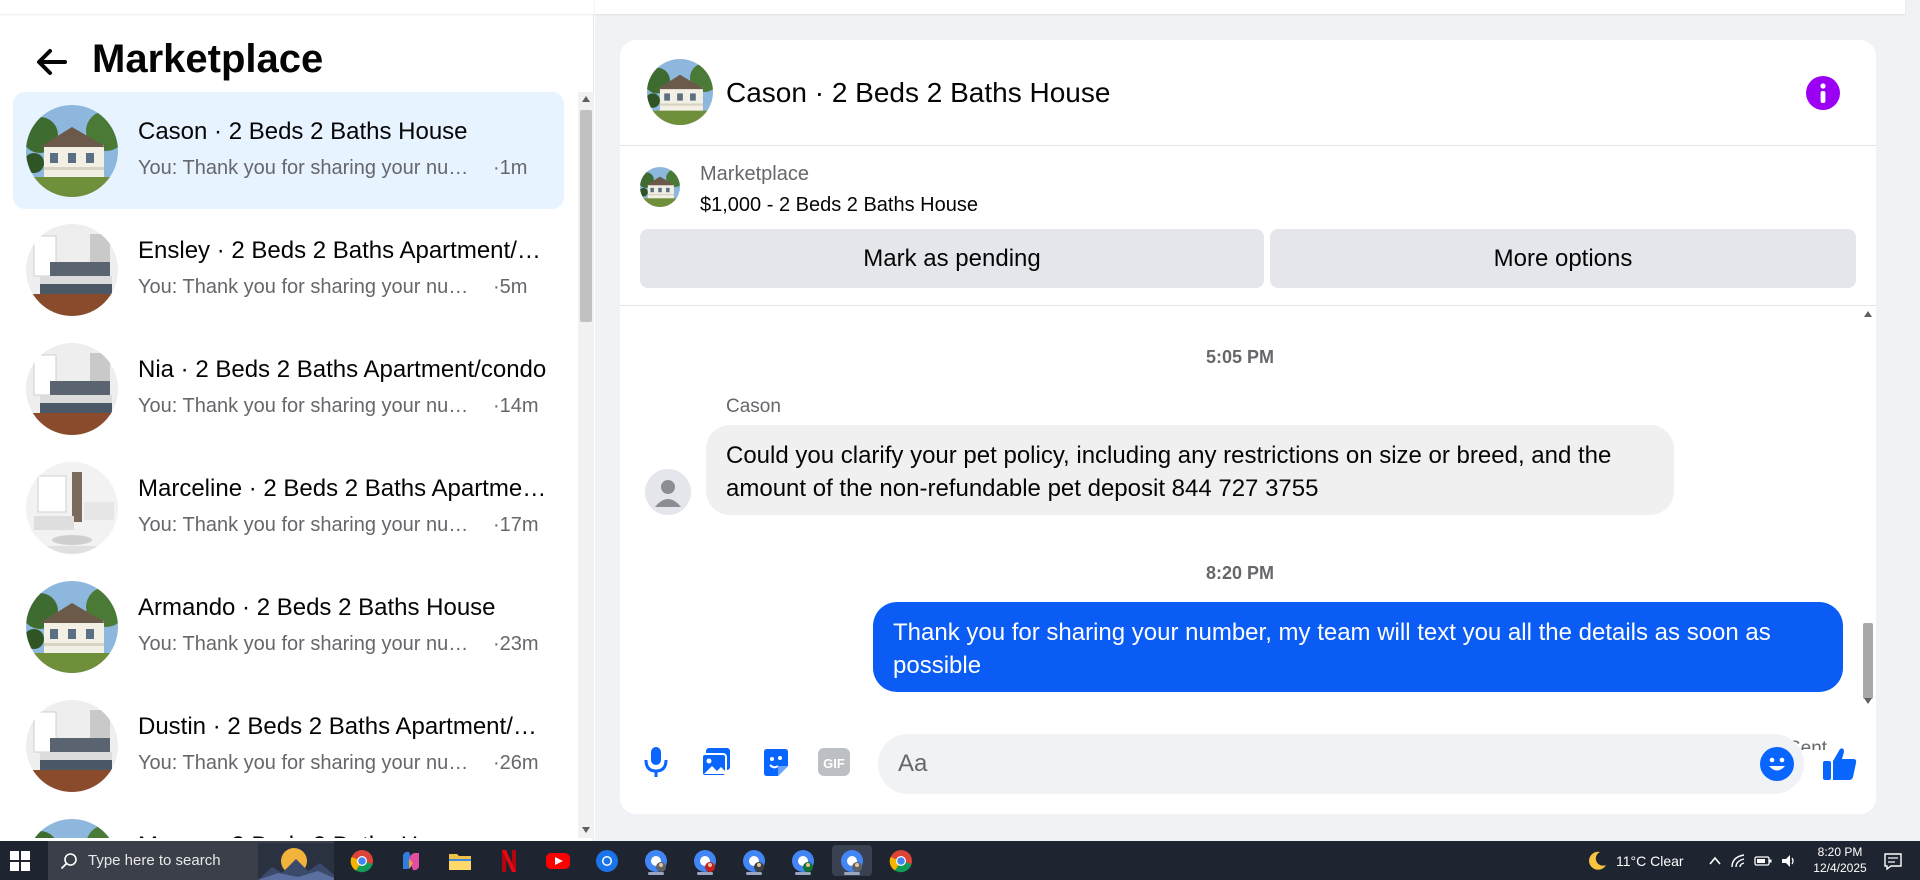 The width and height of the screenshot is (1920, 880). What do you see at coordinates (1308, 764) in the screenshot?
I see `message-input` at bounding box center [1308, 764].